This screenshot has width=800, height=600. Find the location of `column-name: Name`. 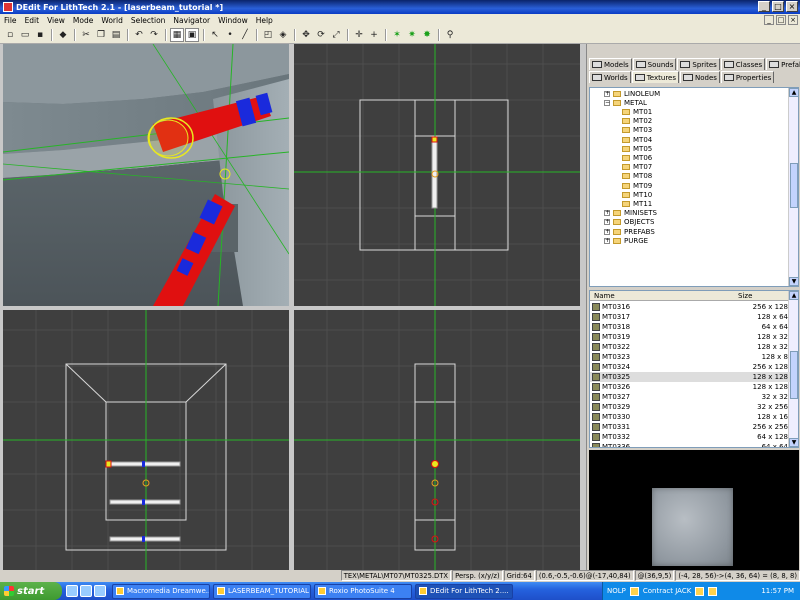

column-name: Name is located at coordinates (604, 296).